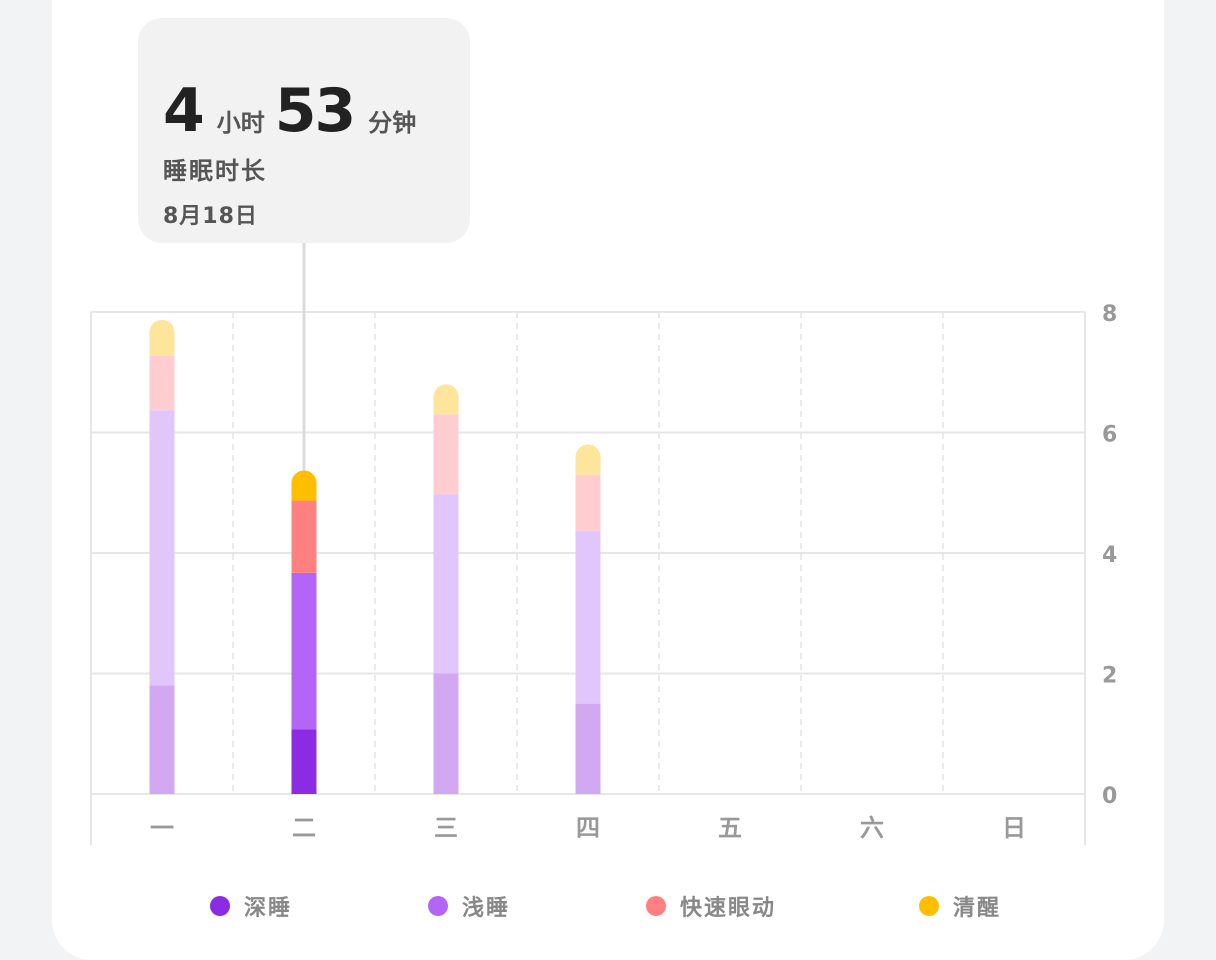  What do you see at coordinates (872, 828) in the screenshot?
I see `x-tick-label: 六` at bounding box center [872, 828].